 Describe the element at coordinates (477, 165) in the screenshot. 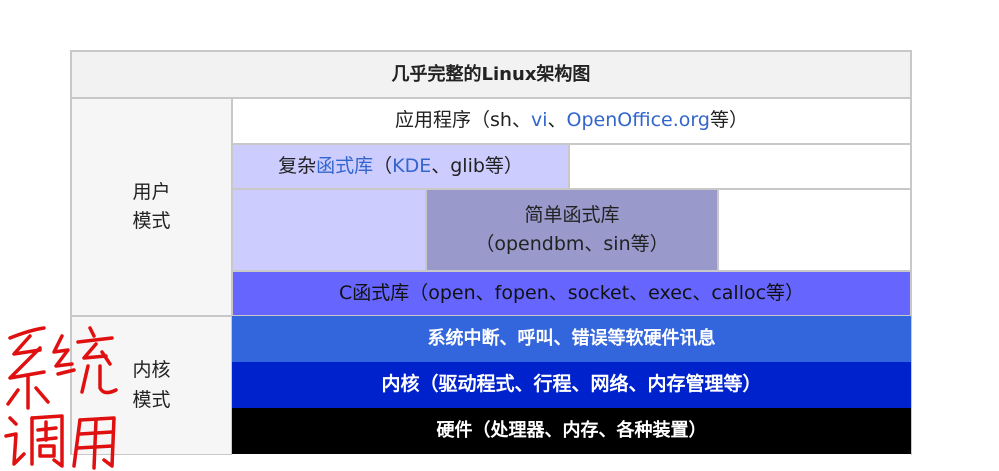

I see `complex-suffix: 、glib等）` at that location.